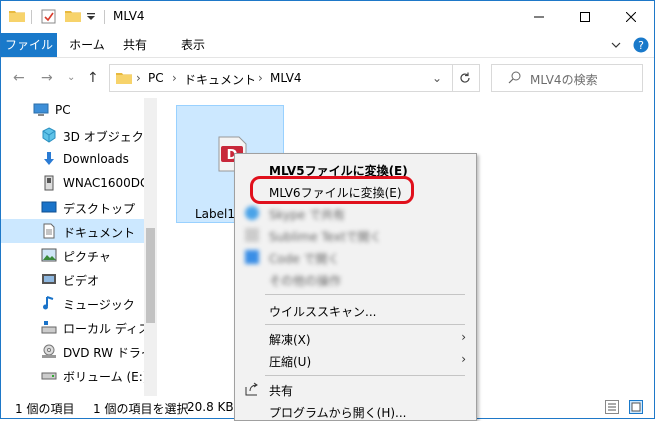  I want to click on local-disk-icon, so click(49, 327).